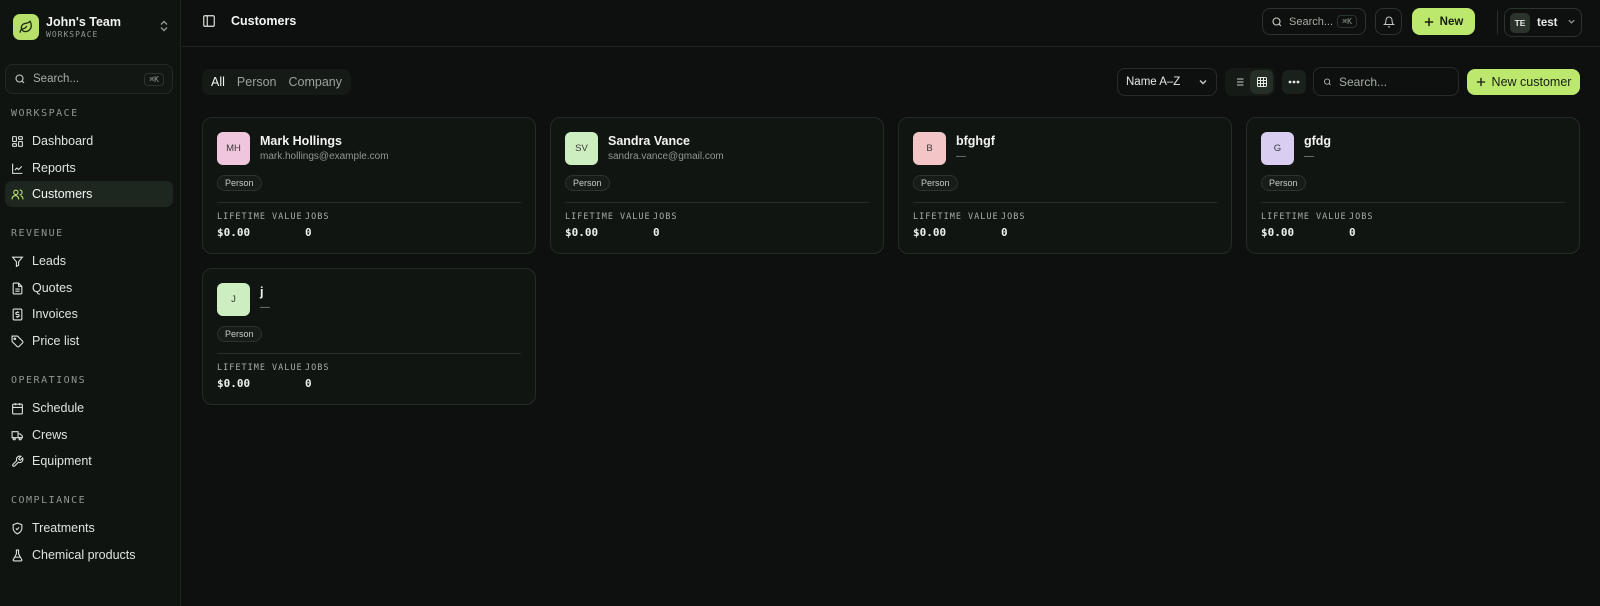 The height and width of the screenshot is (606, 1600). I want to click on user-name: test, so click(1547, 22).